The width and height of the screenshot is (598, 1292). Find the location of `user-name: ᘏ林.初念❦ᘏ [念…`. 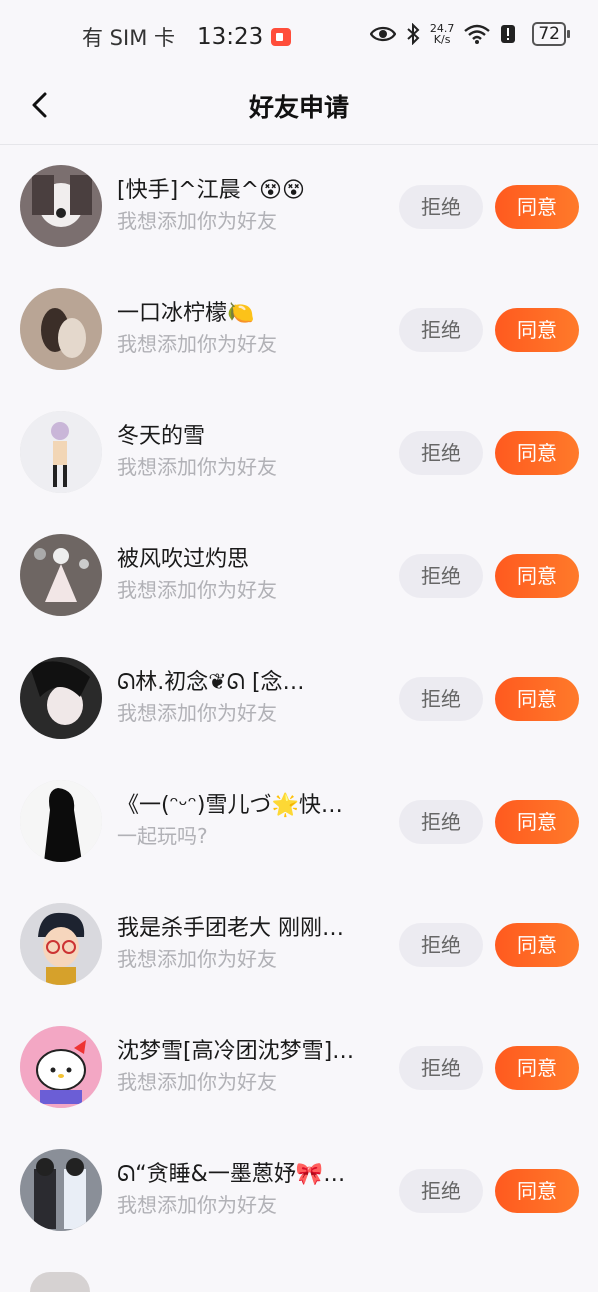

user-name: ᘏ林.初念❦ᘏ [念… is located at coordinates (211, 682).